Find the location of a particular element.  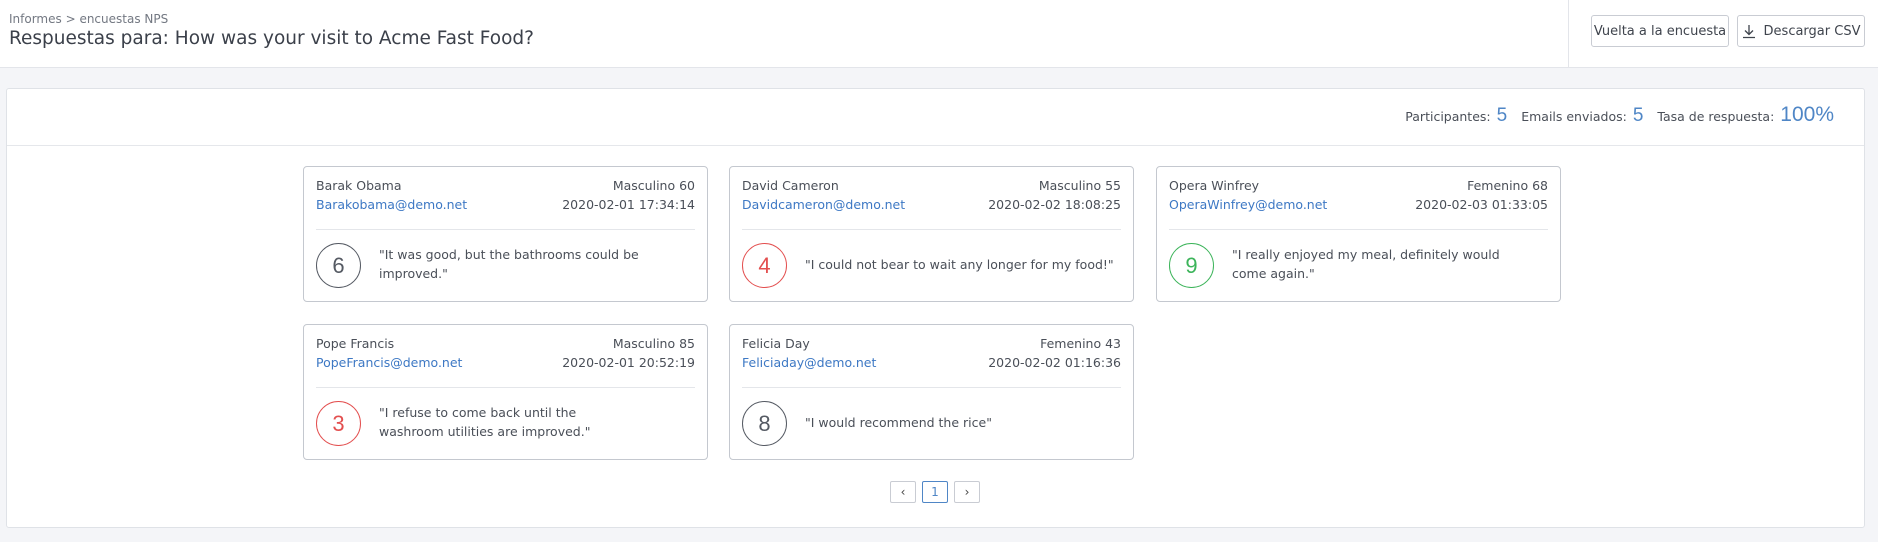

emails-sent-label: Emails enviados: is located at coordinates (1574, 116).